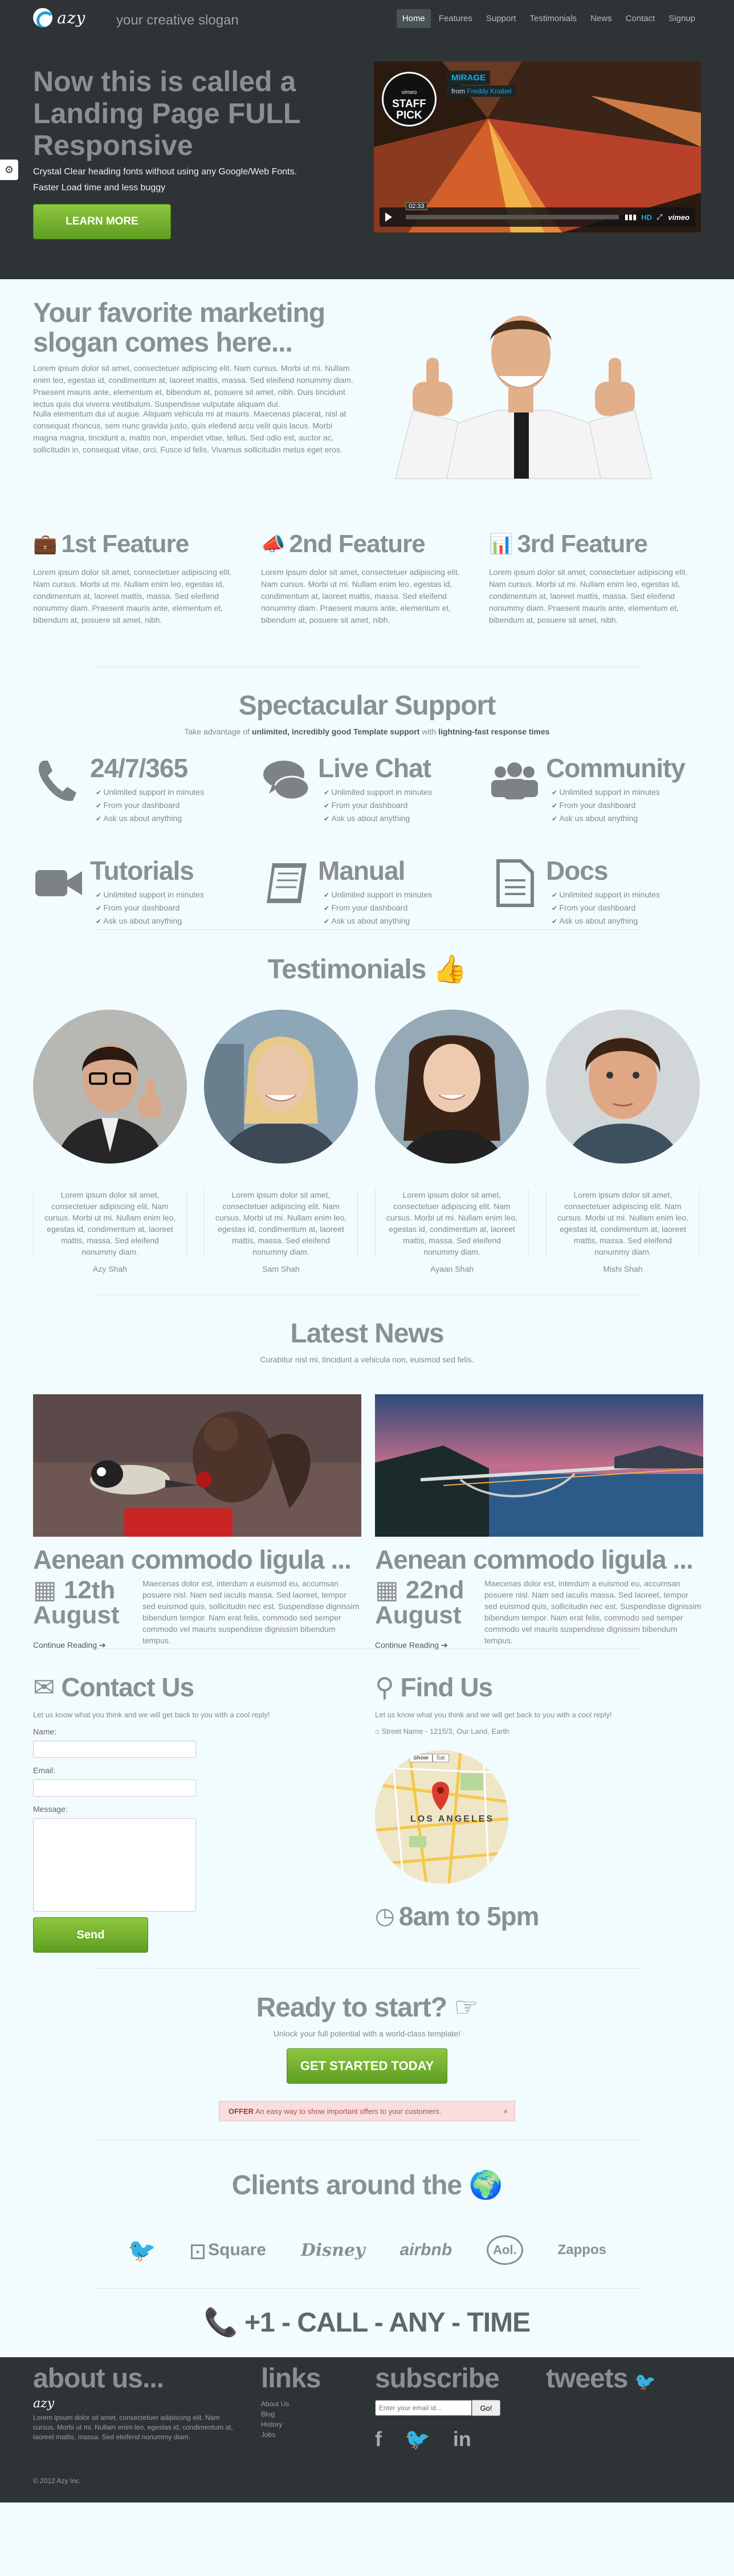 The image size is (734, 2576). Describe the element at coordinates (452, 1269) in the screenshot. I see `testimonial-name: Ayaan Shah` at that location.